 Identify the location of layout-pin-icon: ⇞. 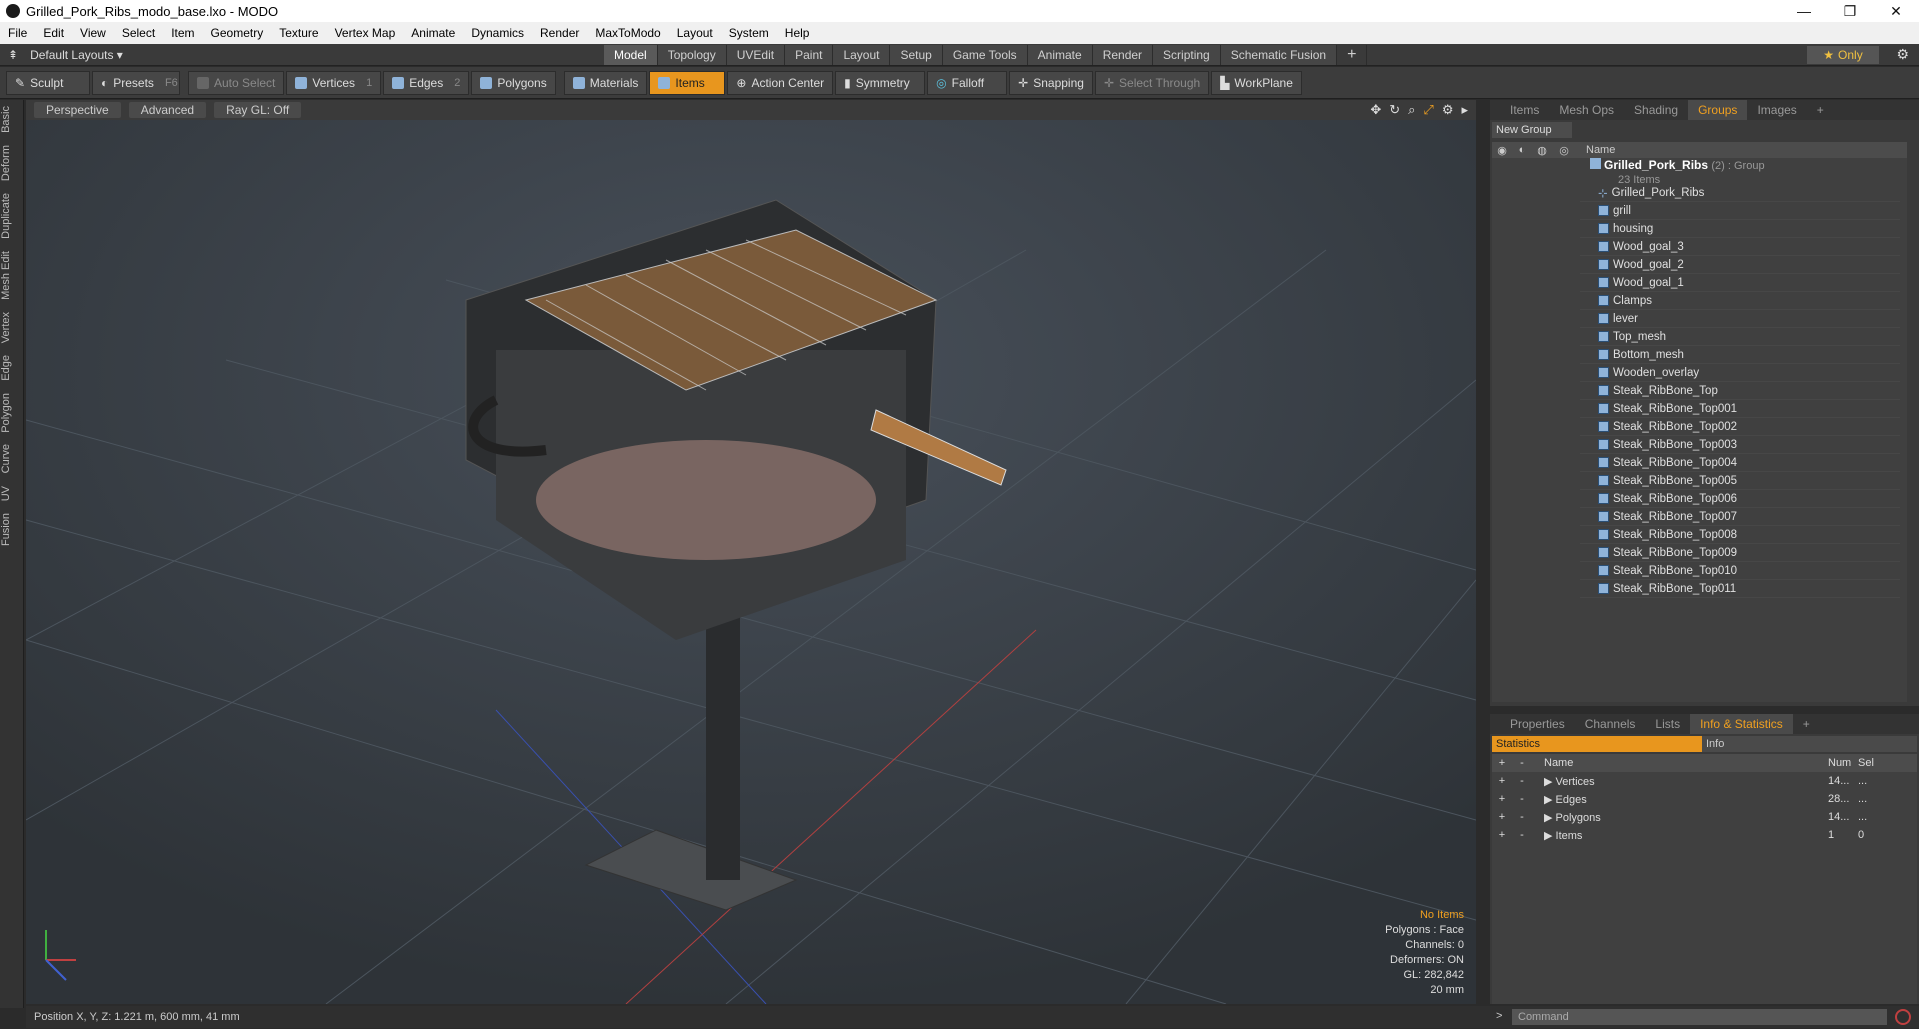
(13, 55).